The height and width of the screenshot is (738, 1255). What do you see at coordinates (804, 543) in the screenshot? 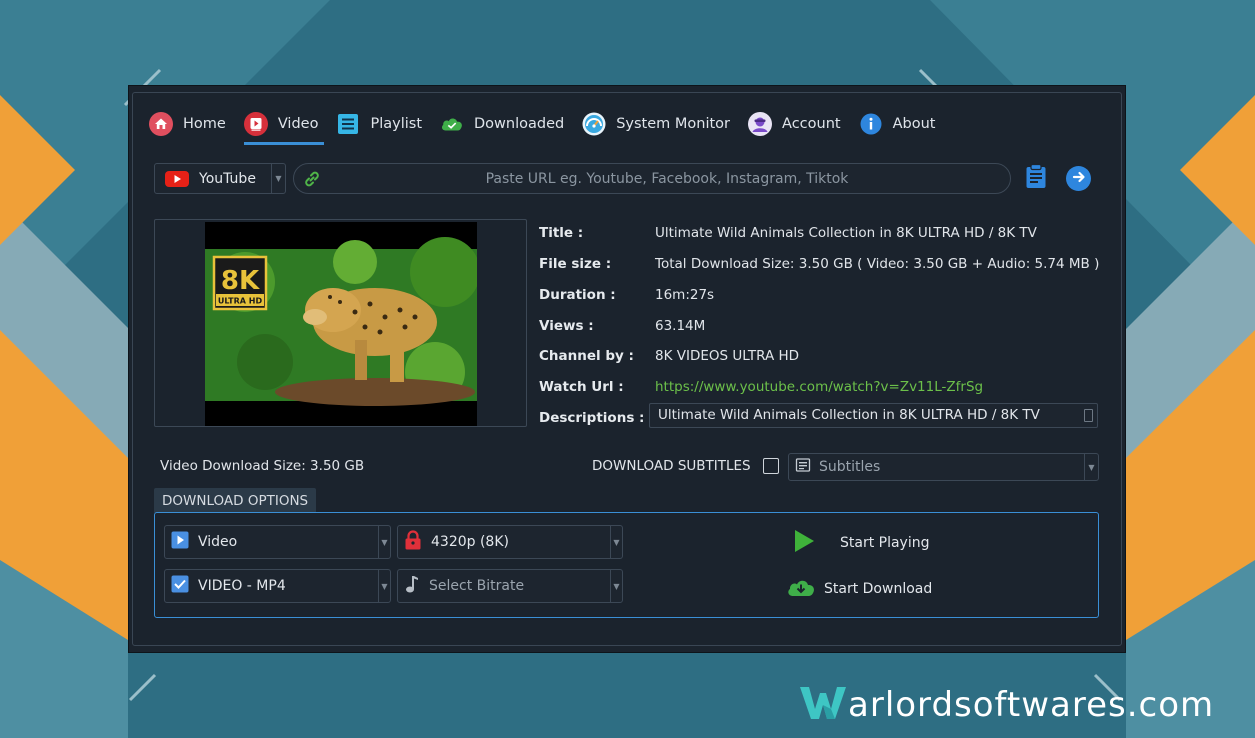
I see `play-icon` at bounding box center [804, 543].